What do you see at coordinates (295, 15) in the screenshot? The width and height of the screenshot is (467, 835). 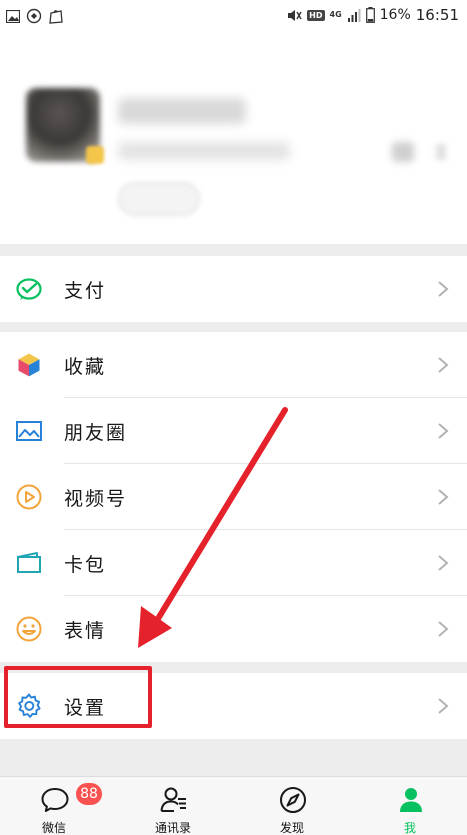 I see `mute-icon` at bounding box center [295, 15].